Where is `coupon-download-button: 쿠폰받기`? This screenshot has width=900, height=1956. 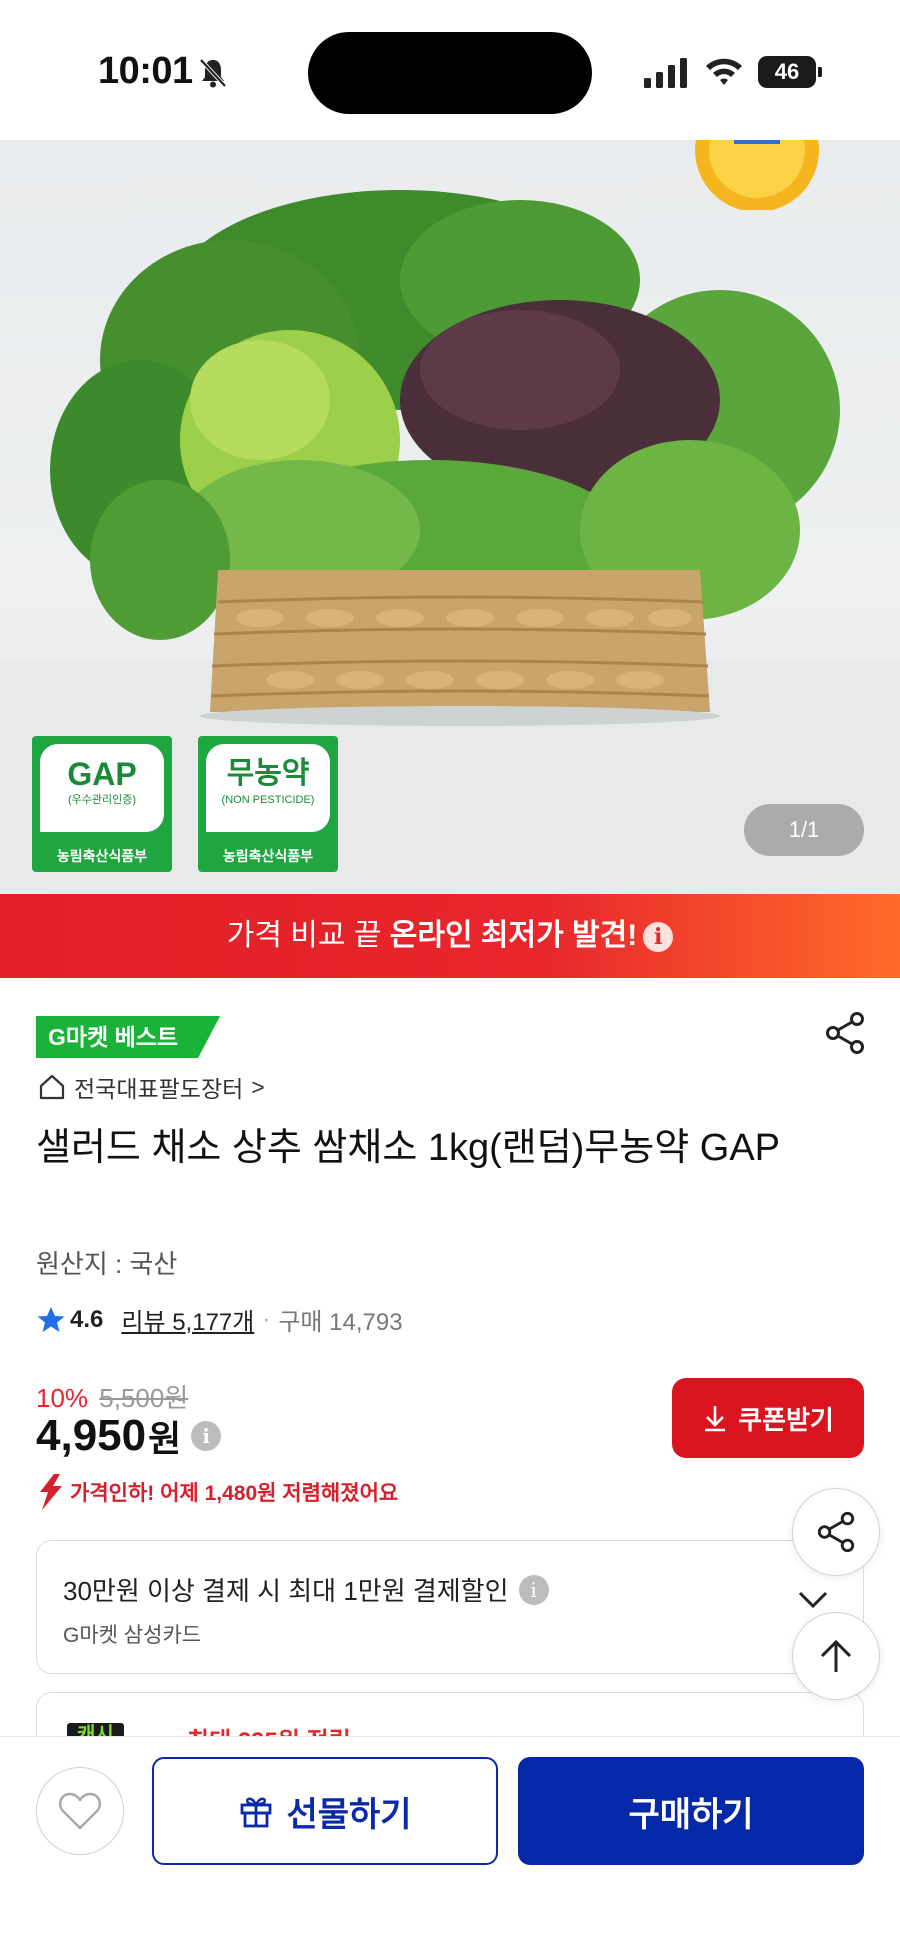
coupon-download-button: 쿠폰받기 is located at coordinates (768, 1418).